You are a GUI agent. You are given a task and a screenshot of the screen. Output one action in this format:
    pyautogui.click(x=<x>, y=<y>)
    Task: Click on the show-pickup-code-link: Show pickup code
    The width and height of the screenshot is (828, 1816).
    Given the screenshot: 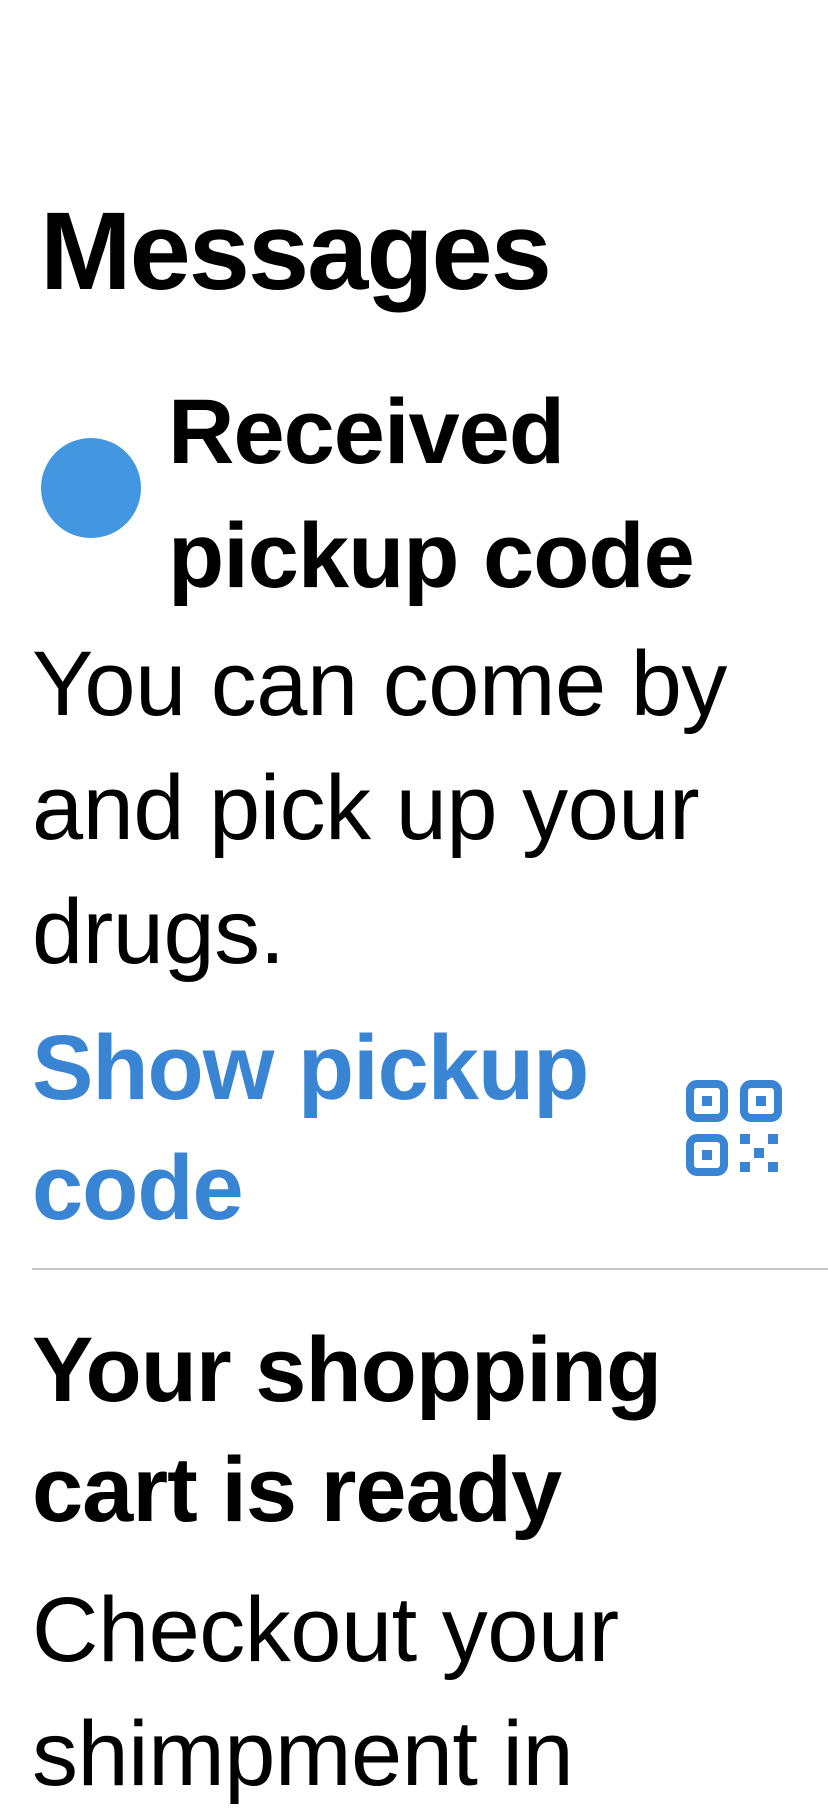 What is the action you would take?
    pyautogui.click(x=342, y=1128)
    